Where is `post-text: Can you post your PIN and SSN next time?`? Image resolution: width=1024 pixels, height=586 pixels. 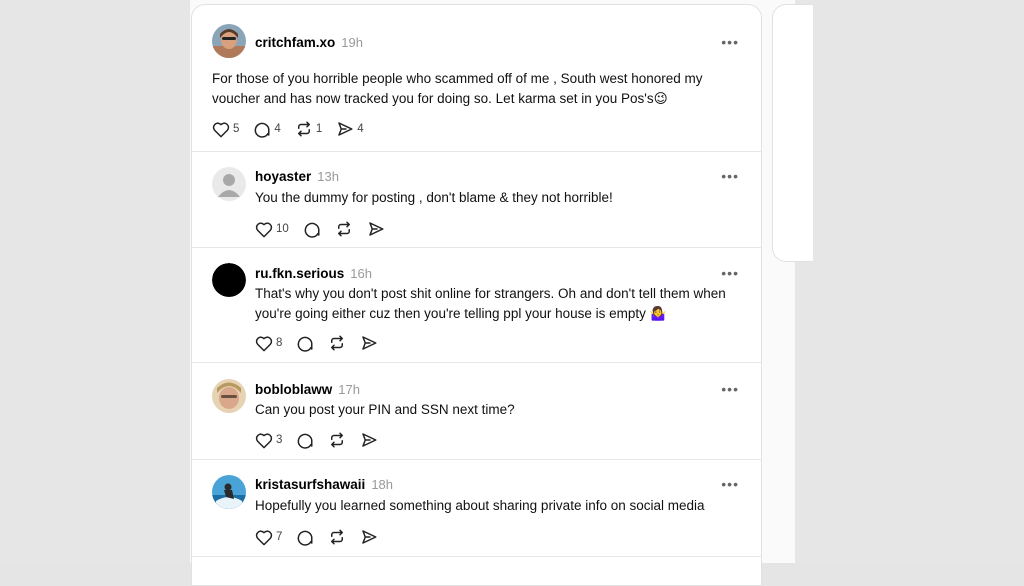
post-text: Can you post your PIN and SSN next time? is located at coordinates (500, 410).